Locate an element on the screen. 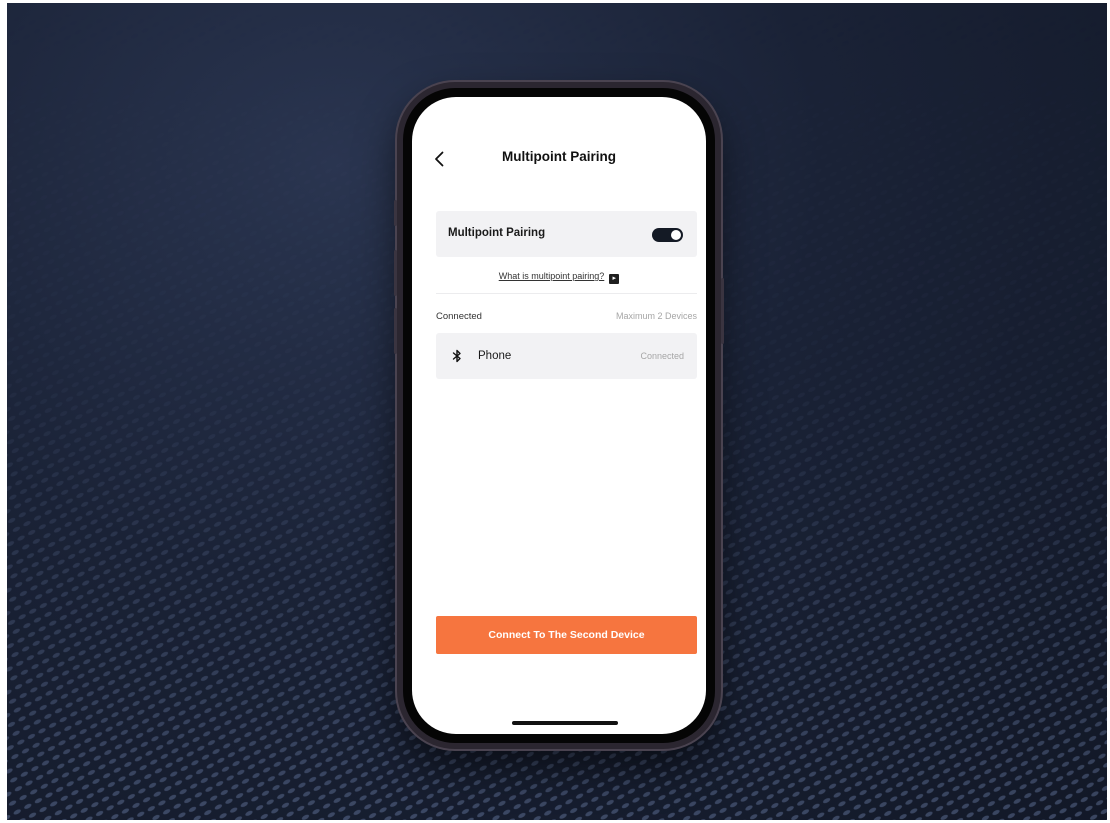 This screenshot has width=1110, height=823. multipoint-toggle is located at coordinates (667, 235).